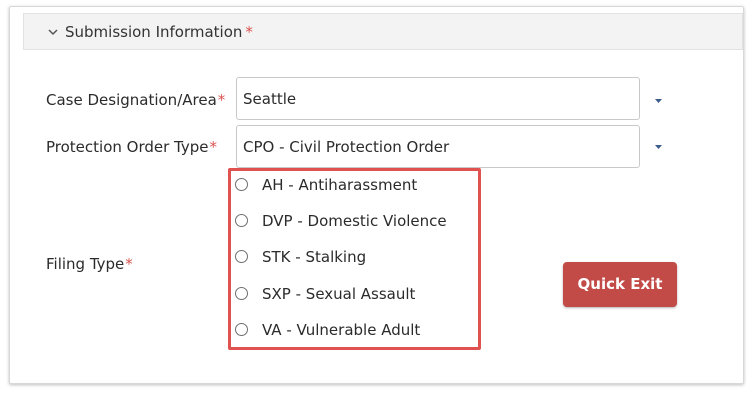 The height and width of the screenshot is (394, 747). Describe the element at coordinates (154, 32) in the screenshot. I see `section-title-text: Submission Information` at that location.